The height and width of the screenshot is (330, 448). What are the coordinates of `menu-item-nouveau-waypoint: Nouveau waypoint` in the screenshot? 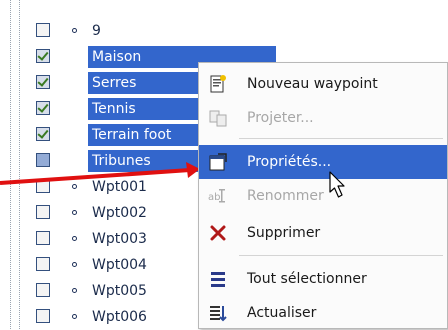 It's located at (323, 84).